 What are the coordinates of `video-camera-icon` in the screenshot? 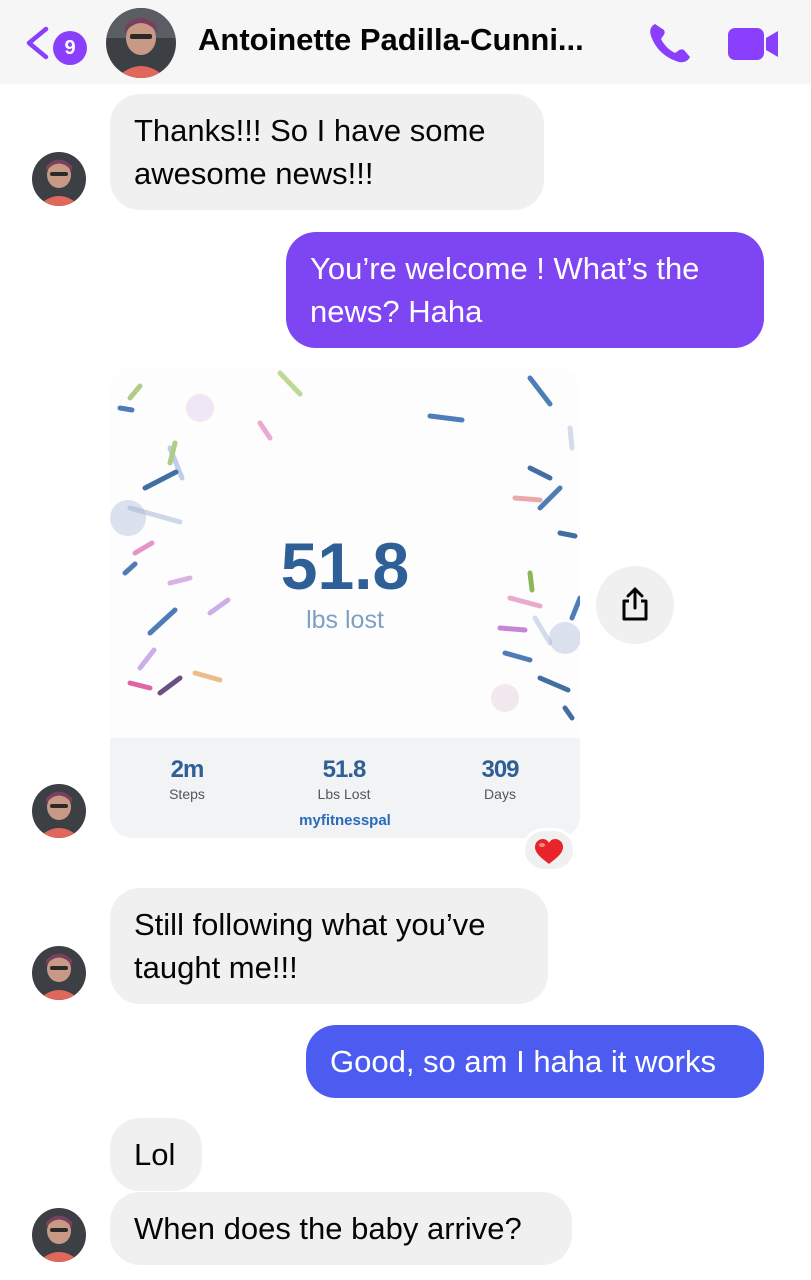 It's located at (753, 44).